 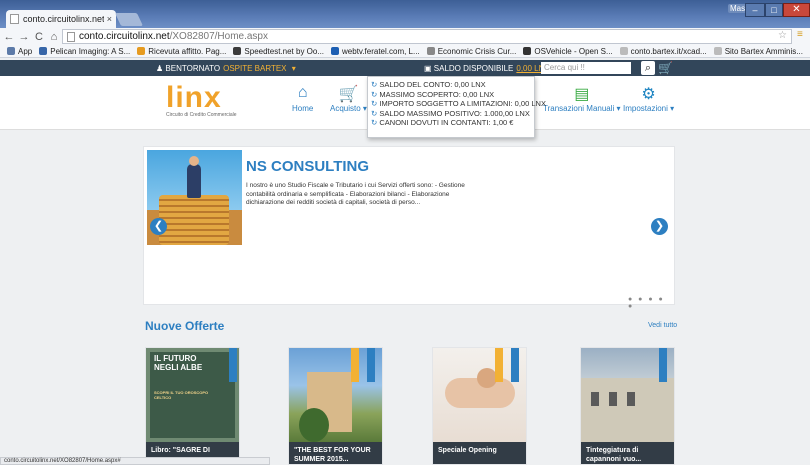 What do you see at coordinates (9, 37) in the screenshot?
I see `back-icon: ←` at bounding box center [9, 37].